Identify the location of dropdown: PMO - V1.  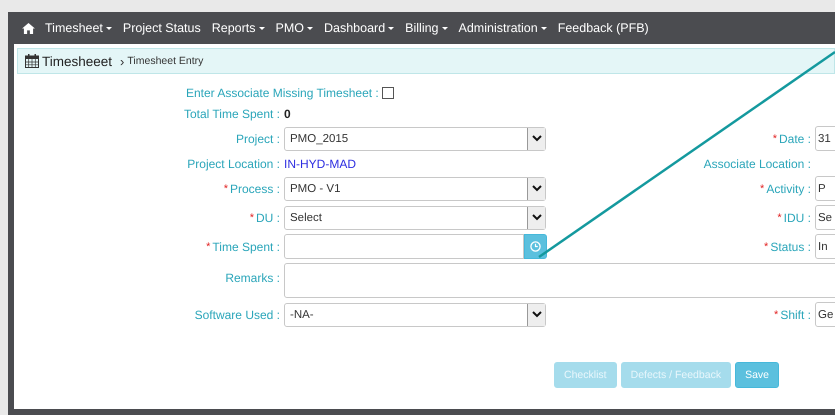
(415, 188).